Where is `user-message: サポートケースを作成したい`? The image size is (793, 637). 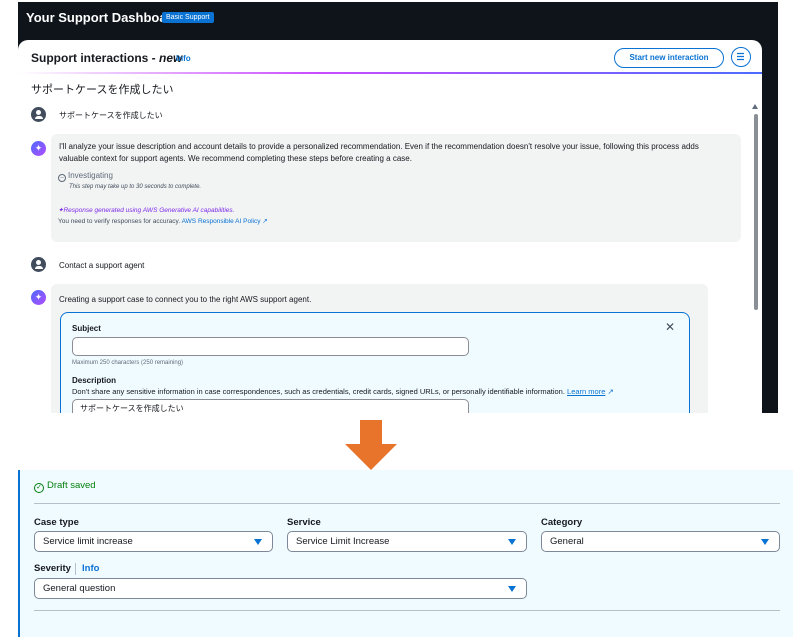
user-message: サポートケースを作成したい is located at coordinates (111, 115).